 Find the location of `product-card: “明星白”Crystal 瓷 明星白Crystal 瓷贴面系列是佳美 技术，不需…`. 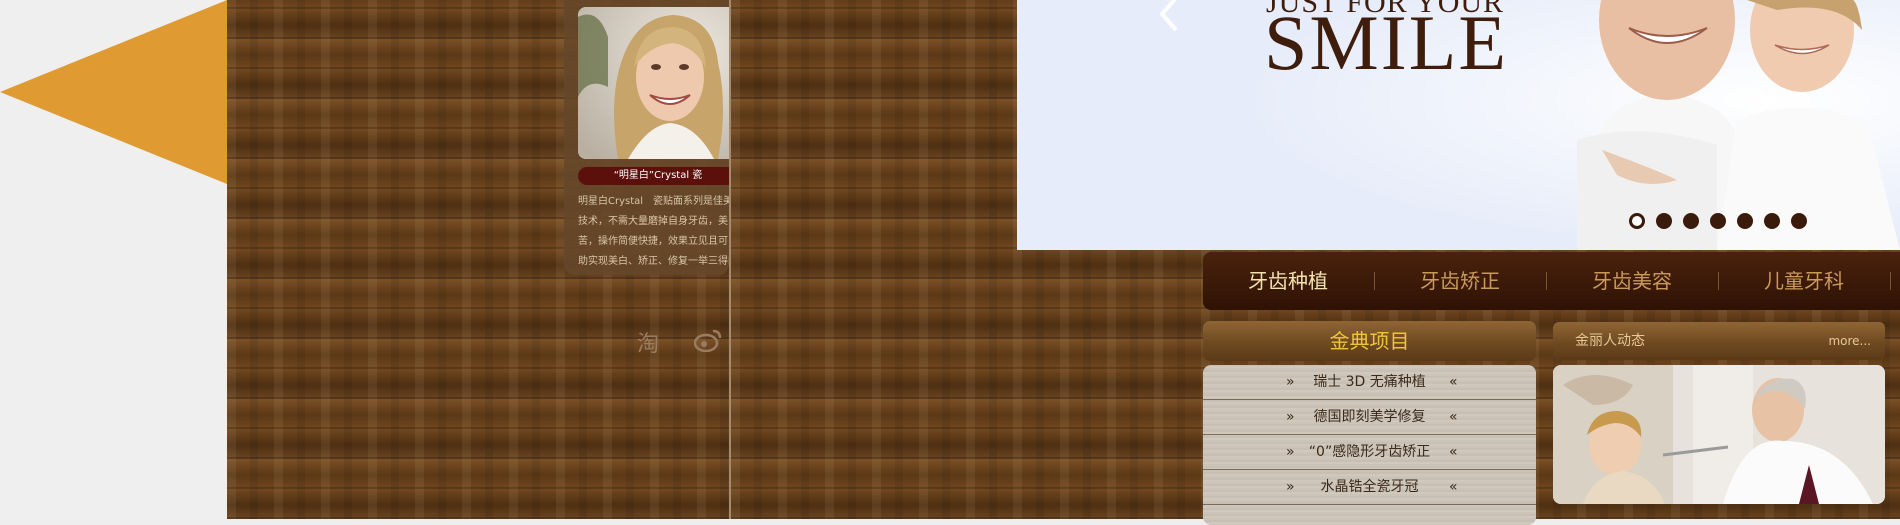

product-card: “明星白”Crystal 瓷 明星白Crystal 瓷贴面系列是佳美 技术，不需… is located at coordinates (646, 137).